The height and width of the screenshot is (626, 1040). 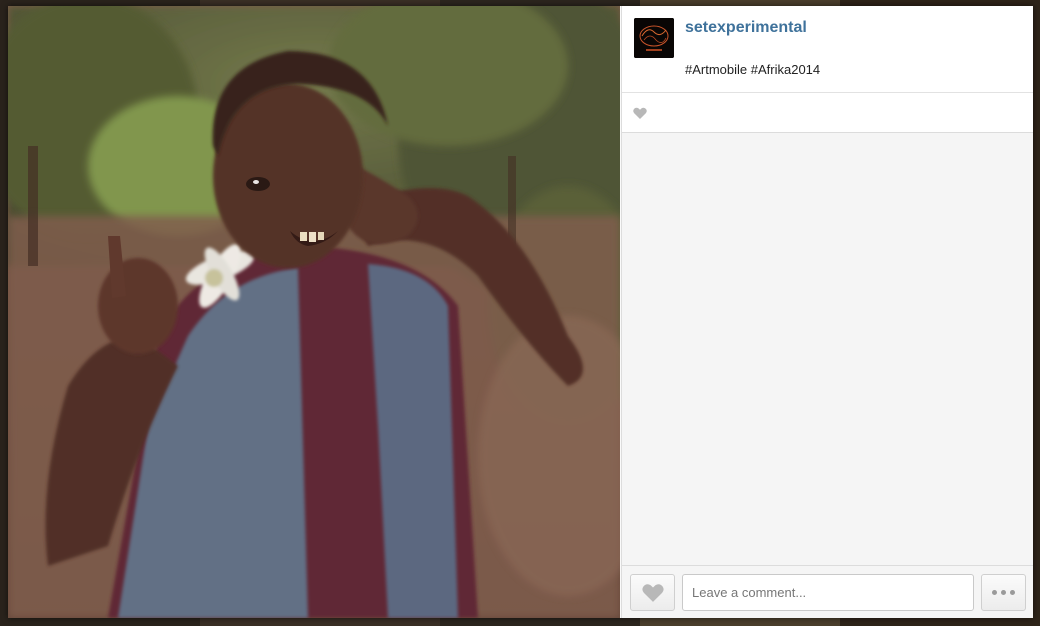 I want to click on more-options-button, so click(x=1003, y=592).